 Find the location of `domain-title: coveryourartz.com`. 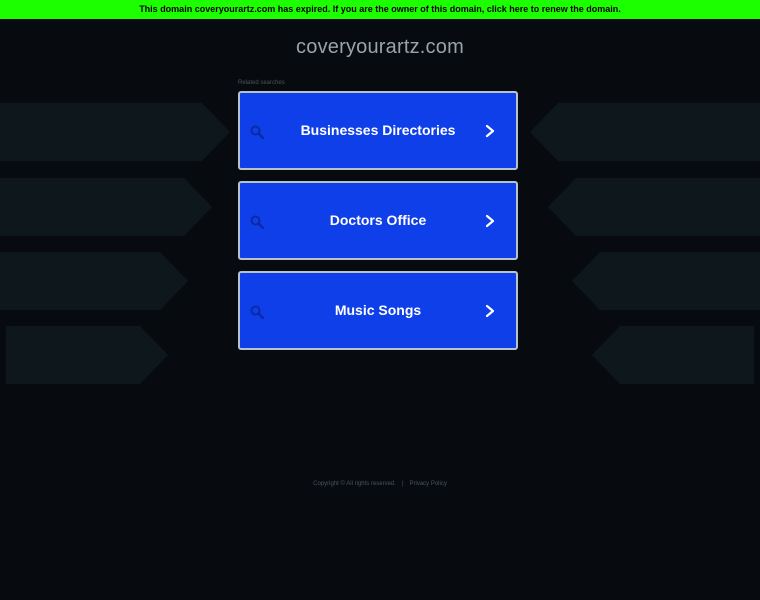

domain-title: coveryourartz.com is located at coordinates (380, 47).